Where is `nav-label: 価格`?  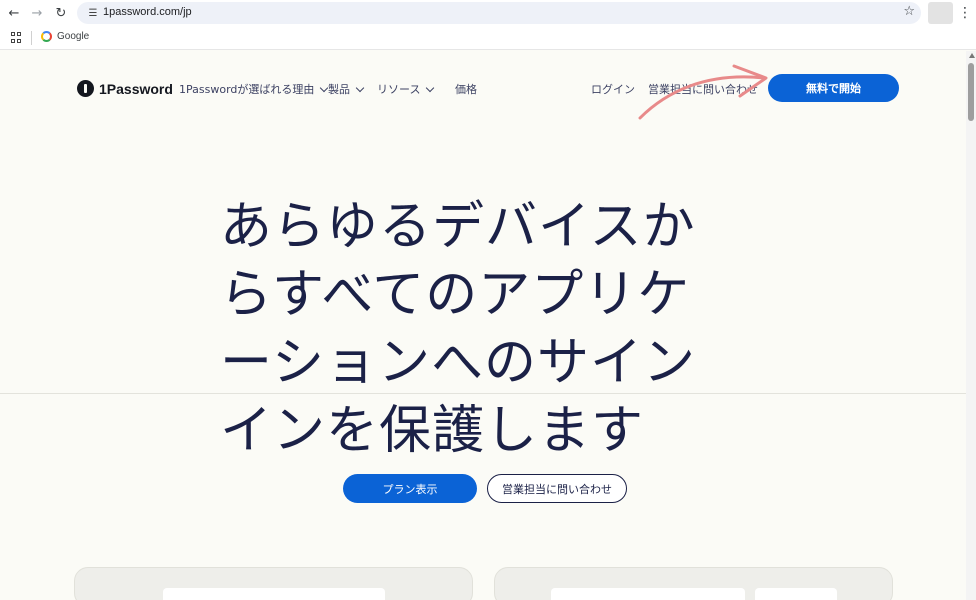
nav-label: 価格 is located at coordinates (466, 89).